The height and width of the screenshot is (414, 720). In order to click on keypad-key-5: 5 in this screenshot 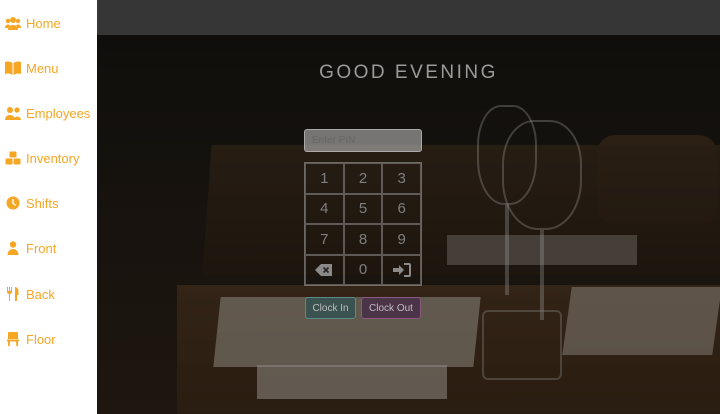, I will do `click(363, 208)`.